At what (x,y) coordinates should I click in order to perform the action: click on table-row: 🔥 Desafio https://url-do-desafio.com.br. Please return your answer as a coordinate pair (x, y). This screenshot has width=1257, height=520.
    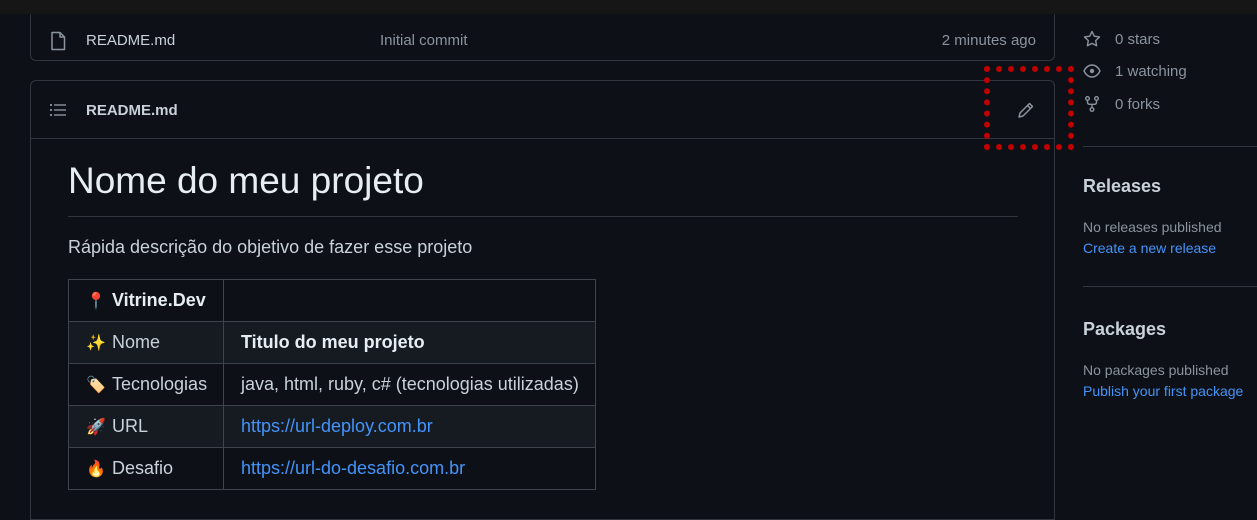
    Looking at the image, I should click on (332, 468).